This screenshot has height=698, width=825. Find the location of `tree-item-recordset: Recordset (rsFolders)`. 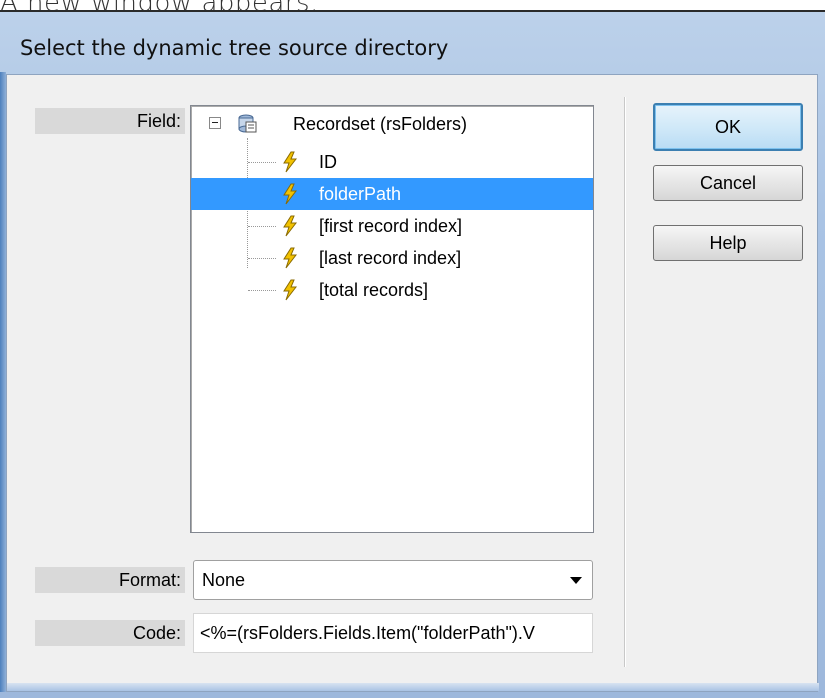

tree-item-recordset: Recordset (rsFolders) is located at coordinates (392, 124).